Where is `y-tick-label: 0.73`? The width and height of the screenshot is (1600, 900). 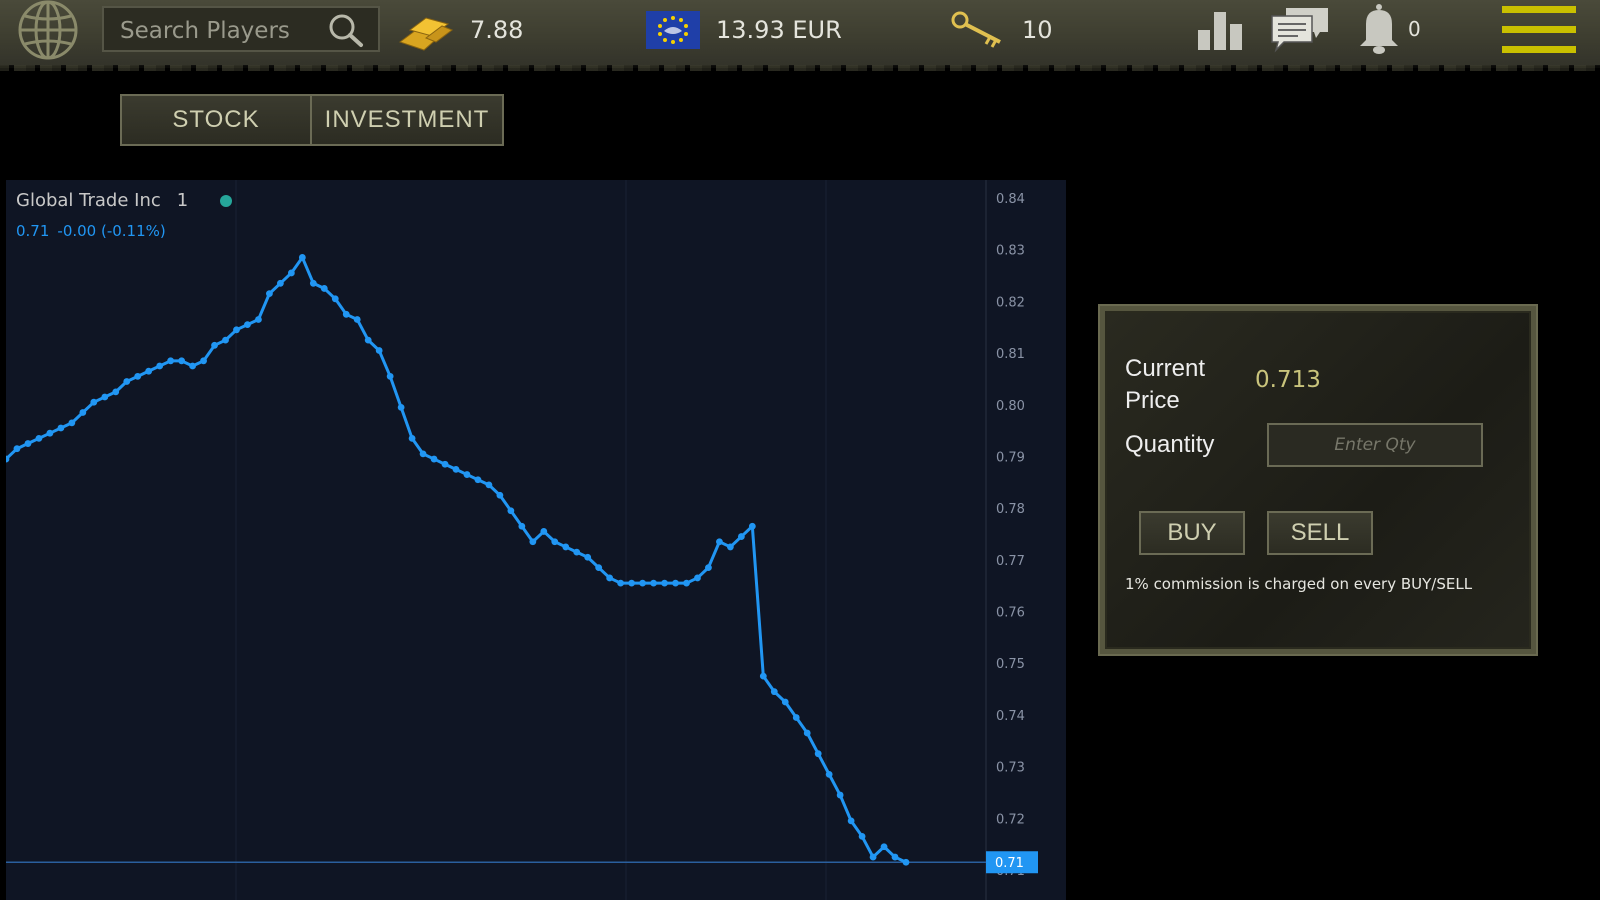
y-tick-label: 0.73 is located at coordinates (1010, 768).